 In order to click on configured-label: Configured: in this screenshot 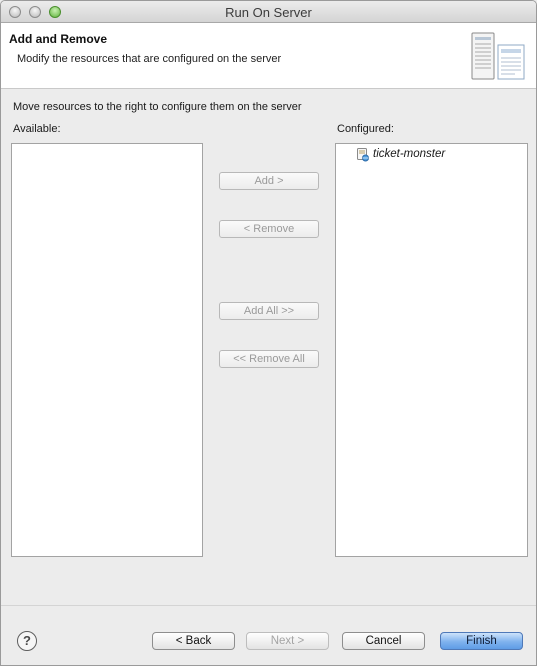, I will do `click(365, 129)`.